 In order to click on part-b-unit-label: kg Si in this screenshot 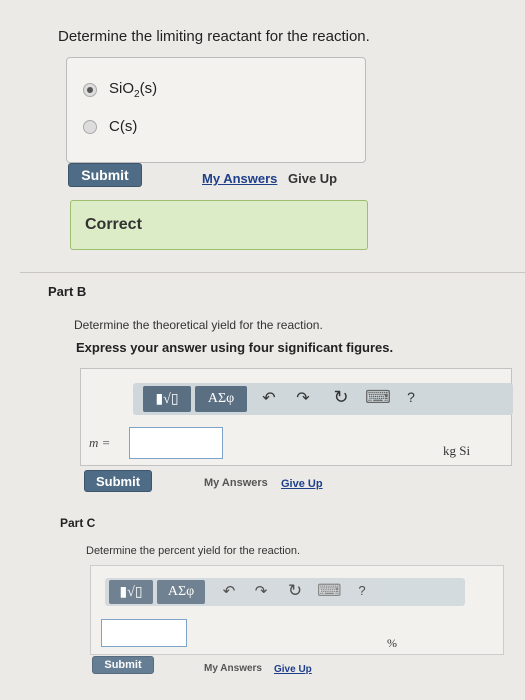, I will do `click(457, 450)`.